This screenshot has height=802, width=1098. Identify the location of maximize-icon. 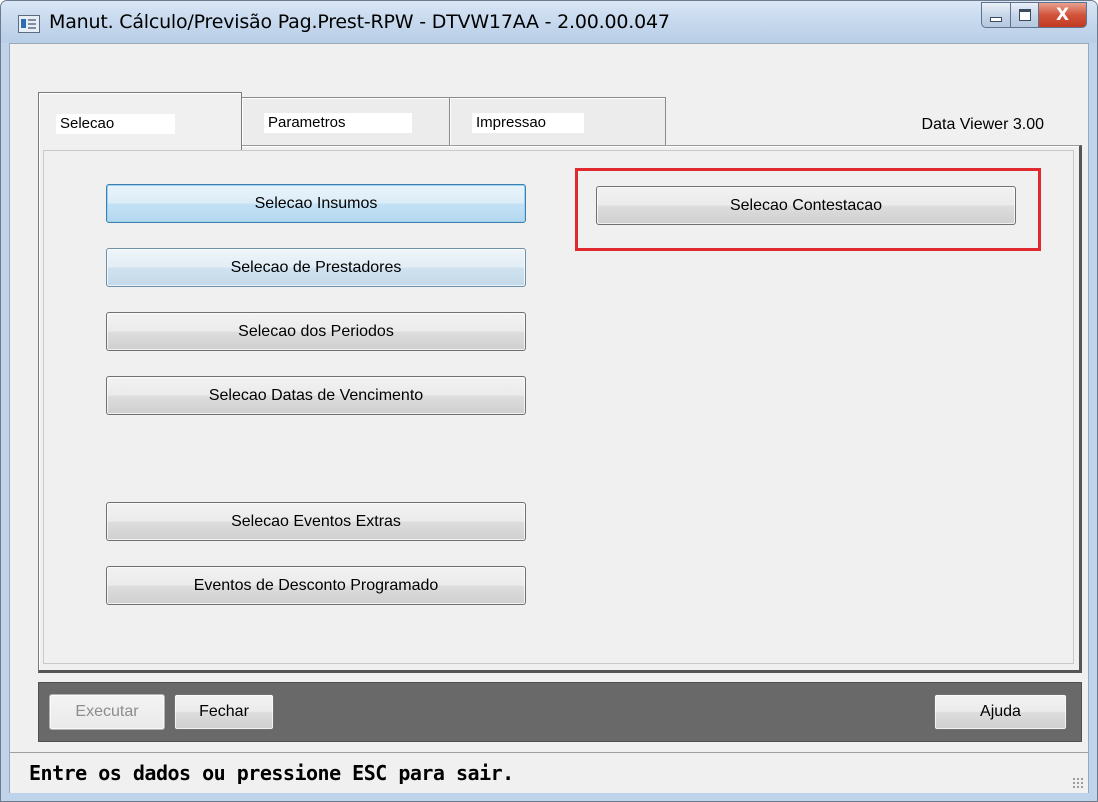
(1024, 15).